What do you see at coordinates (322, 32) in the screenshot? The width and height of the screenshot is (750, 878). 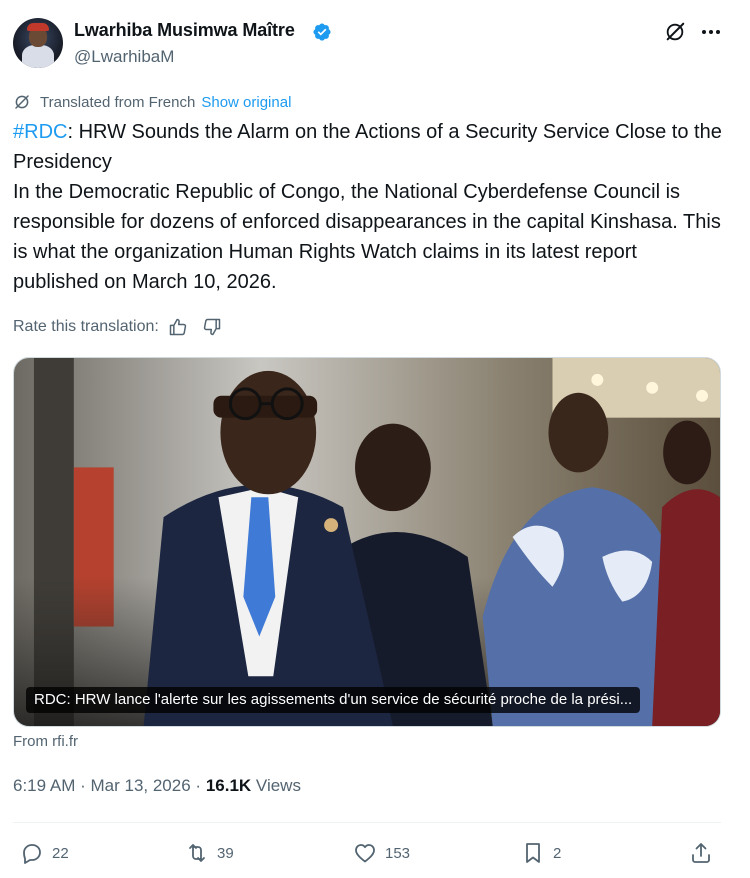 I see `verified-badge-icon` at bounding box center [322, 32].